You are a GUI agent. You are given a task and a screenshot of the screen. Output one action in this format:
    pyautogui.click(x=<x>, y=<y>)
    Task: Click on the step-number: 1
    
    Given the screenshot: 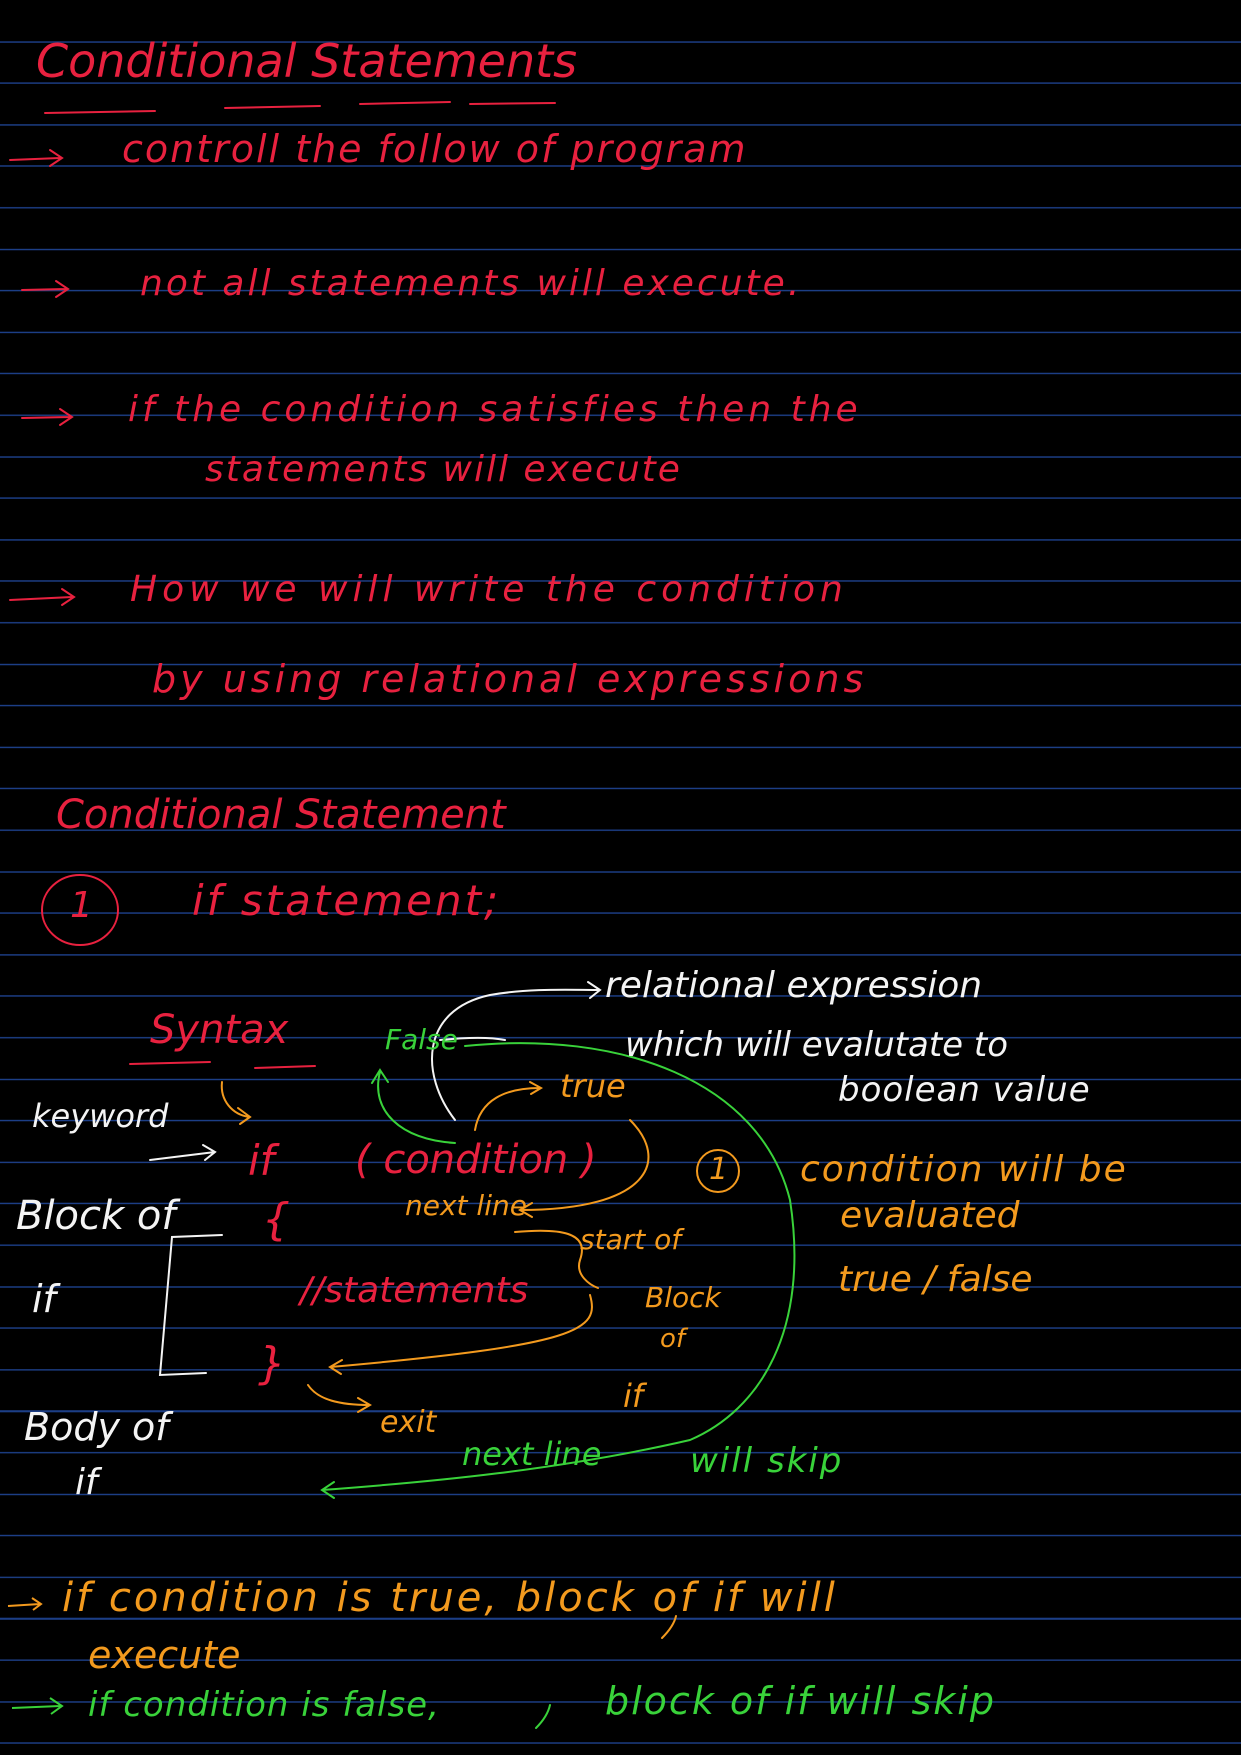 What is the action you would take?
    pyautogui.click(x=719, y=1169)
    